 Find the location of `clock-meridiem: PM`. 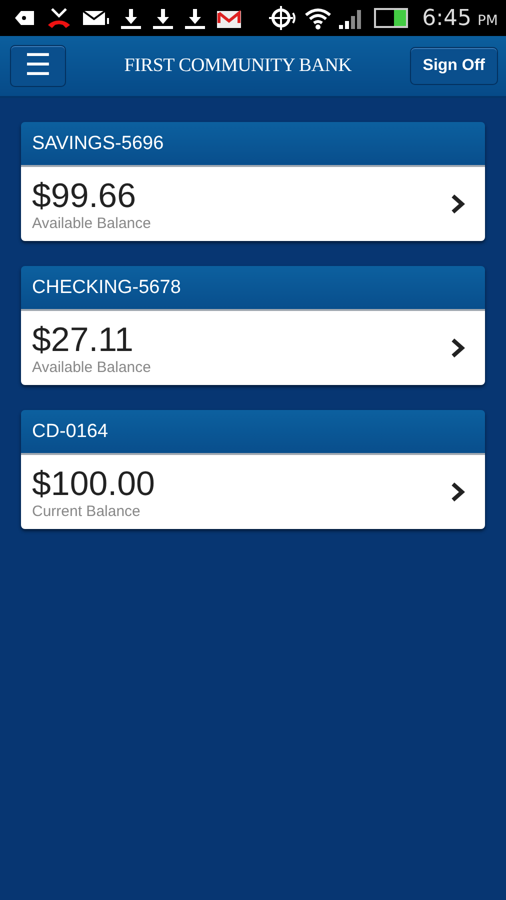

clock-meridiem: PM is located at coordinates (487, 21).